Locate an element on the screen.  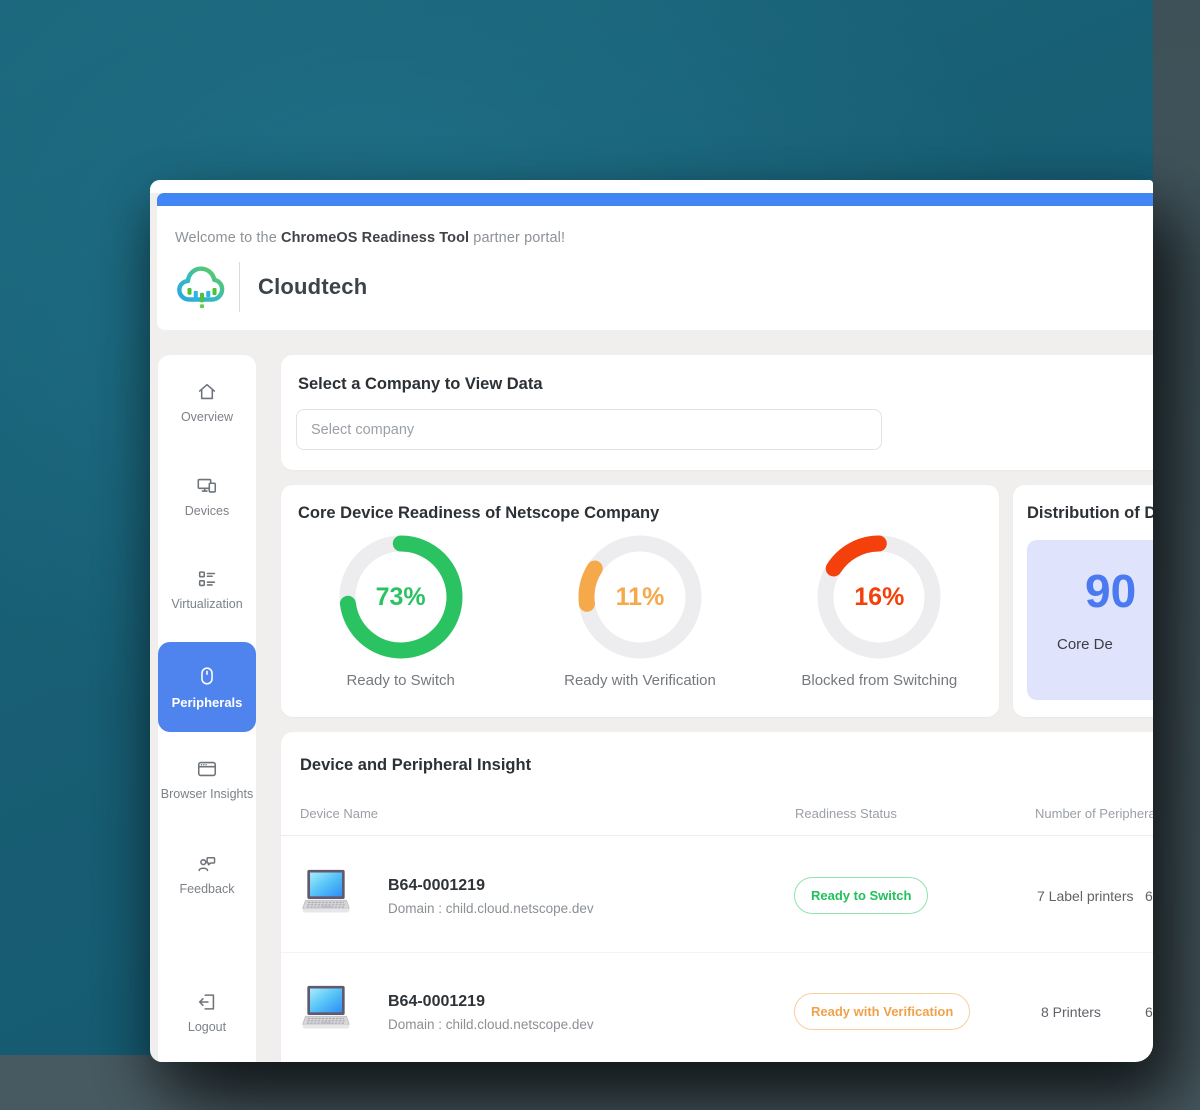
company-select-card: Select a Company to View Data is located at coordinates (717, 412).